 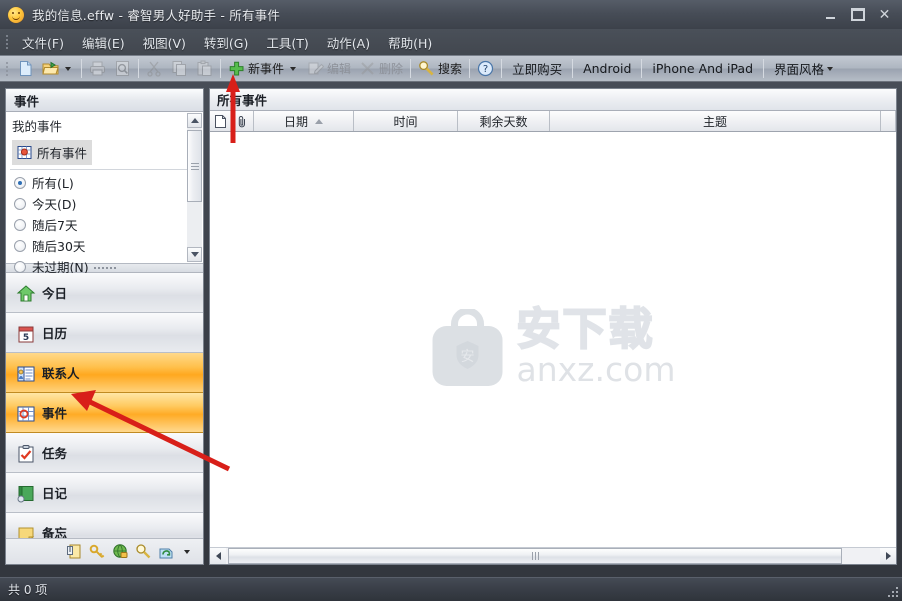 What do you see at coordinates (892, 591) in the screenshot?
I see `resize-grip` at bounding box center [892, 591].